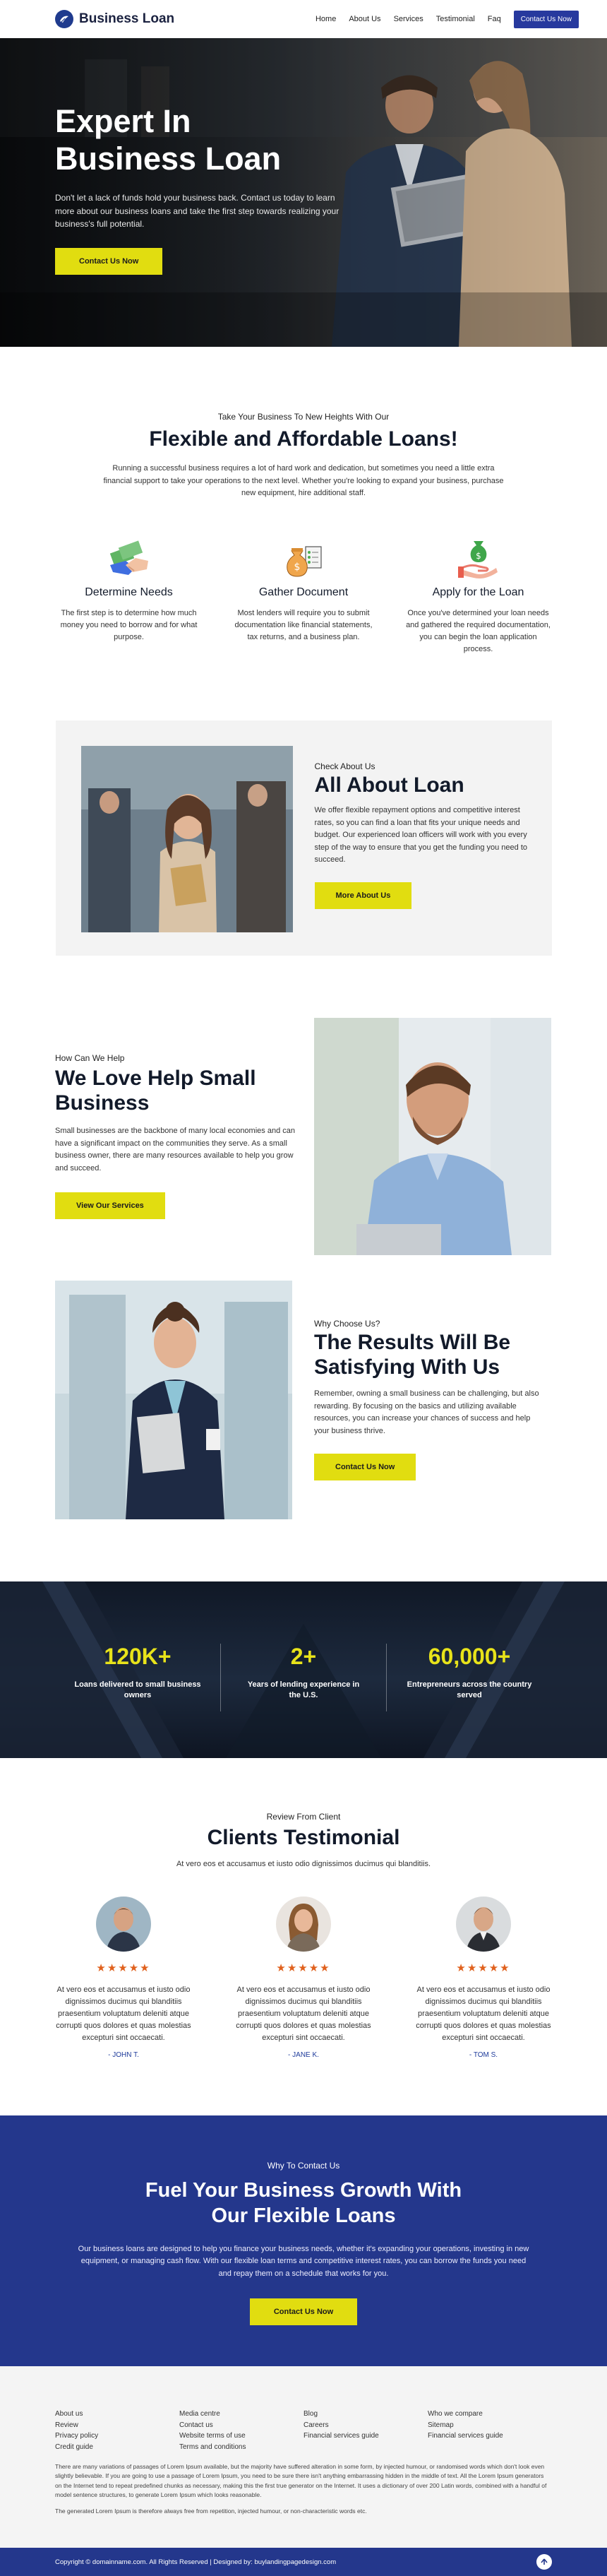 The image size is (607, 2576). Describe the element at coordinates (241, 2436) in the screenshot. I see `footer-link-website-terms: Website terms of use` at that location.